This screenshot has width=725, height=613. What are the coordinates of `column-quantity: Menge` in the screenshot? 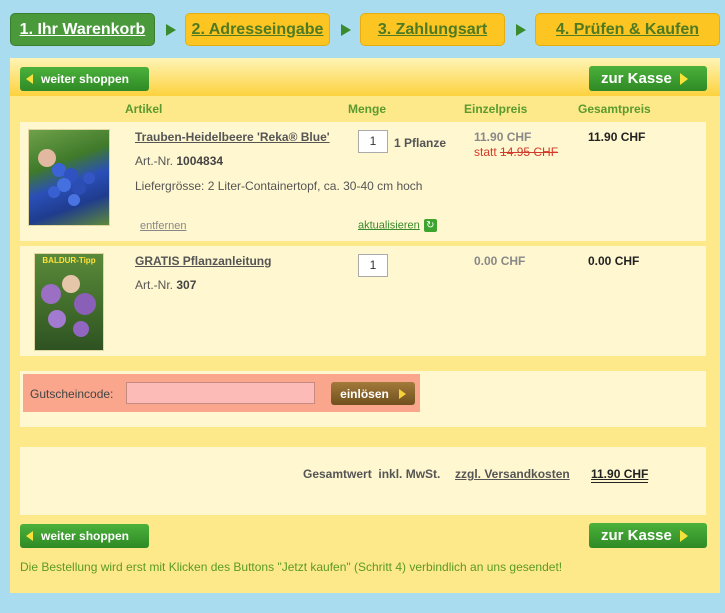 It's located at (367, 109).